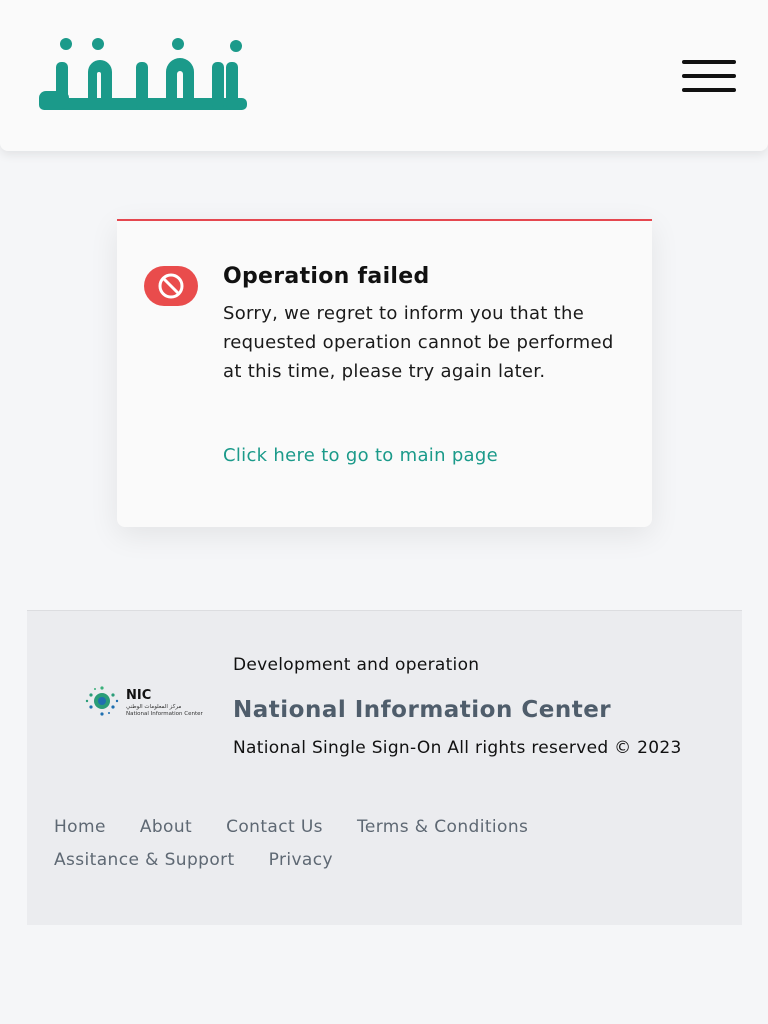  I want to click on top-header, so click(384, 75).